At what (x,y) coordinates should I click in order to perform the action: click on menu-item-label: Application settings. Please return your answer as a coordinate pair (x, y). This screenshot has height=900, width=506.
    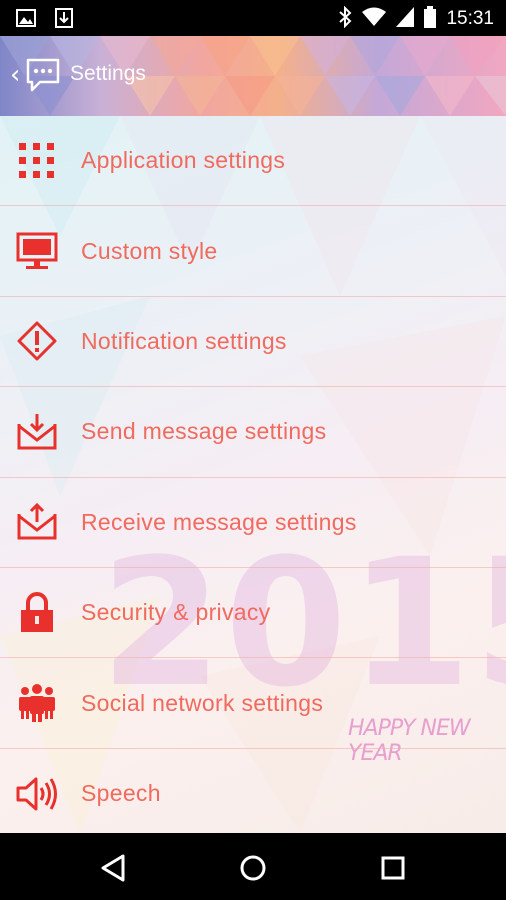
    Looking at the image, I should click on (183, 160).